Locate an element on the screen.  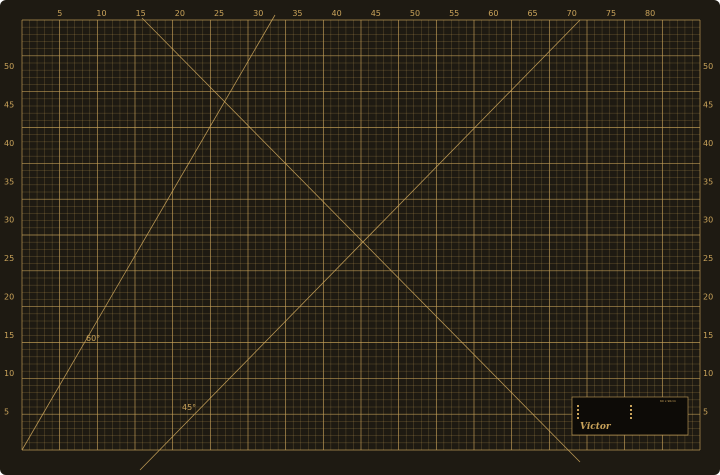
top-ruler-label: 25 is located at coordinates (219, 13).